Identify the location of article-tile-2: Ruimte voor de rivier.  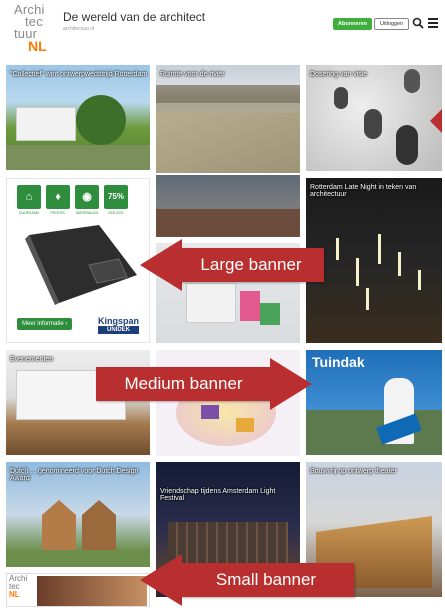
(228, 119).